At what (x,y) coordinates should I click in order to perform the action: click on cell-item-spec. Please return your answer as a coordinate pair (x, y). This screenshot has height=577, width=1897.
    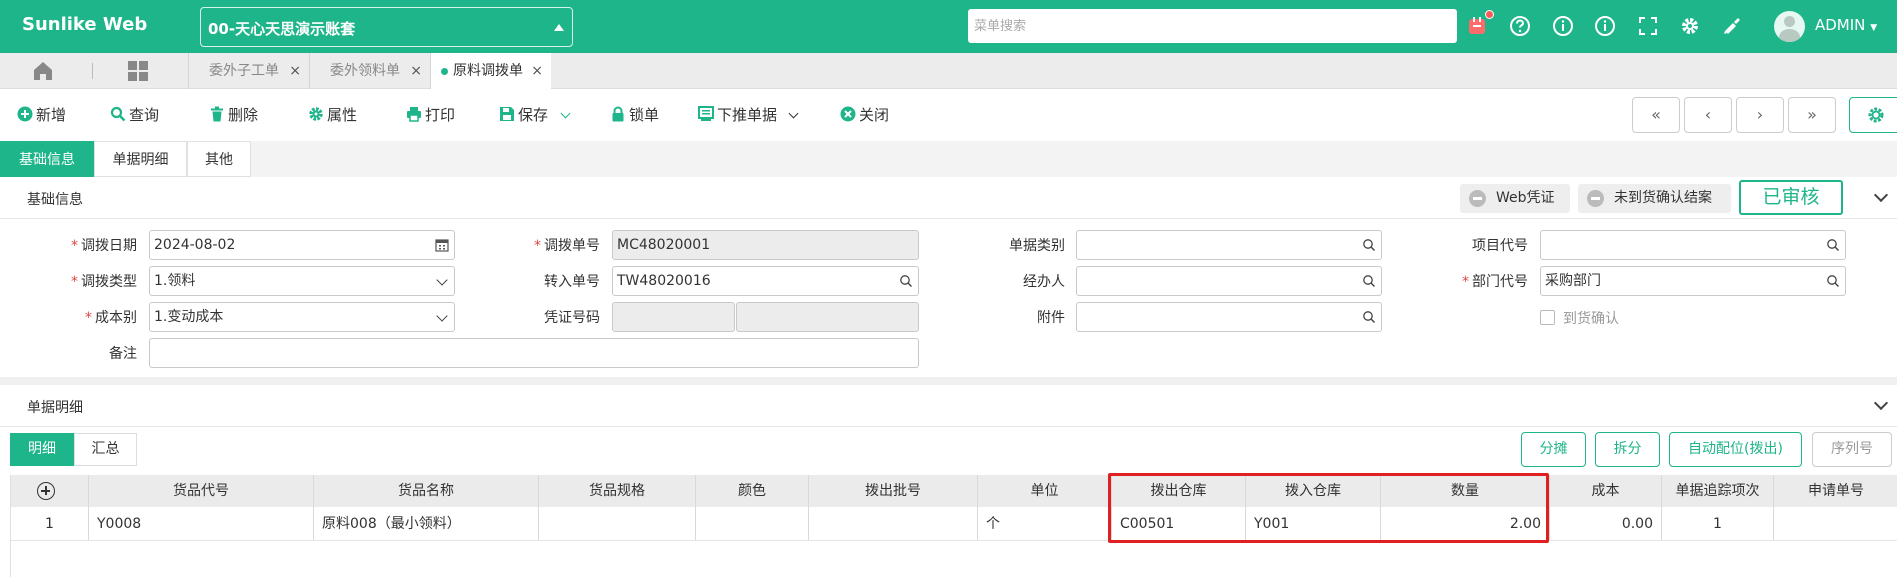
    Looking at the image, I should click on (617, 523).